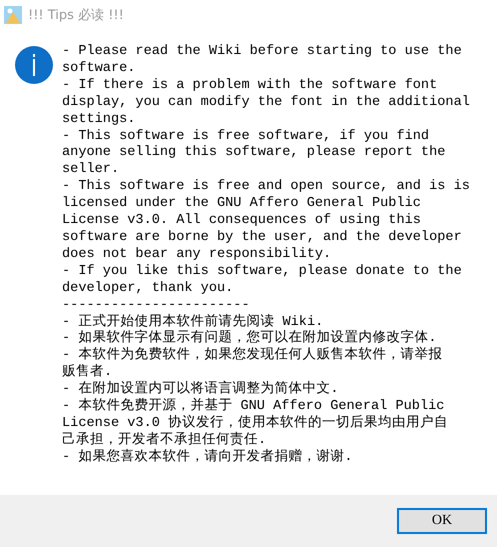 The image size is (497, 547). I want to click on message-line: settings., so click(99, 120).